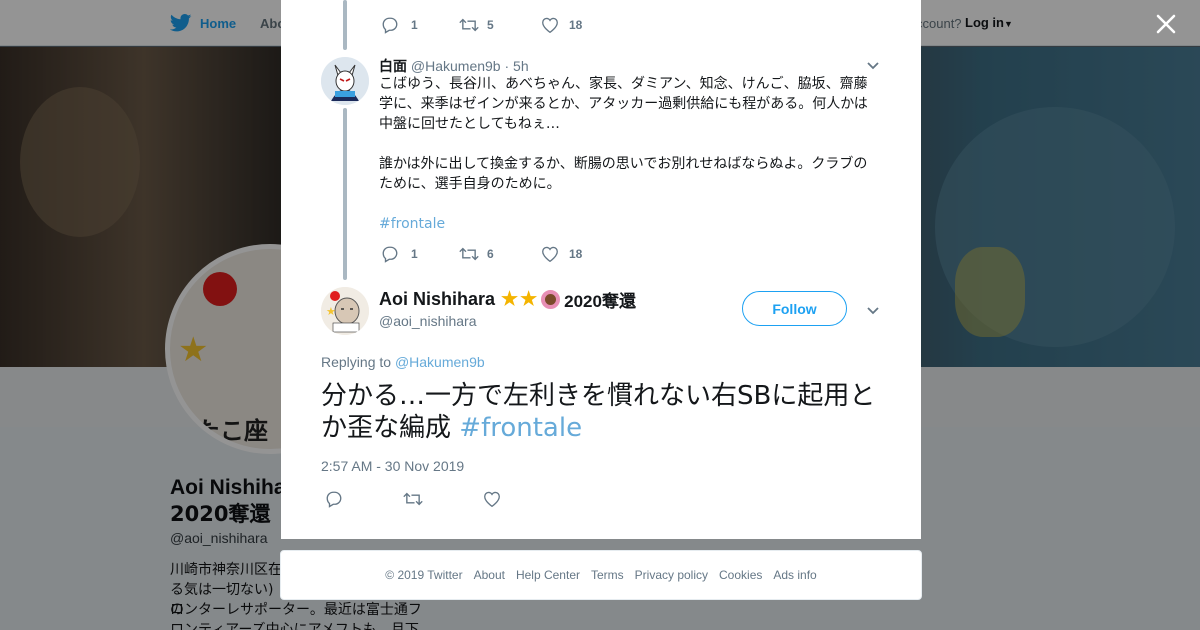 The width and height of the screenshot is (1200, 630). I want to click on fox-mask-avatar-image, so click(345, 81).